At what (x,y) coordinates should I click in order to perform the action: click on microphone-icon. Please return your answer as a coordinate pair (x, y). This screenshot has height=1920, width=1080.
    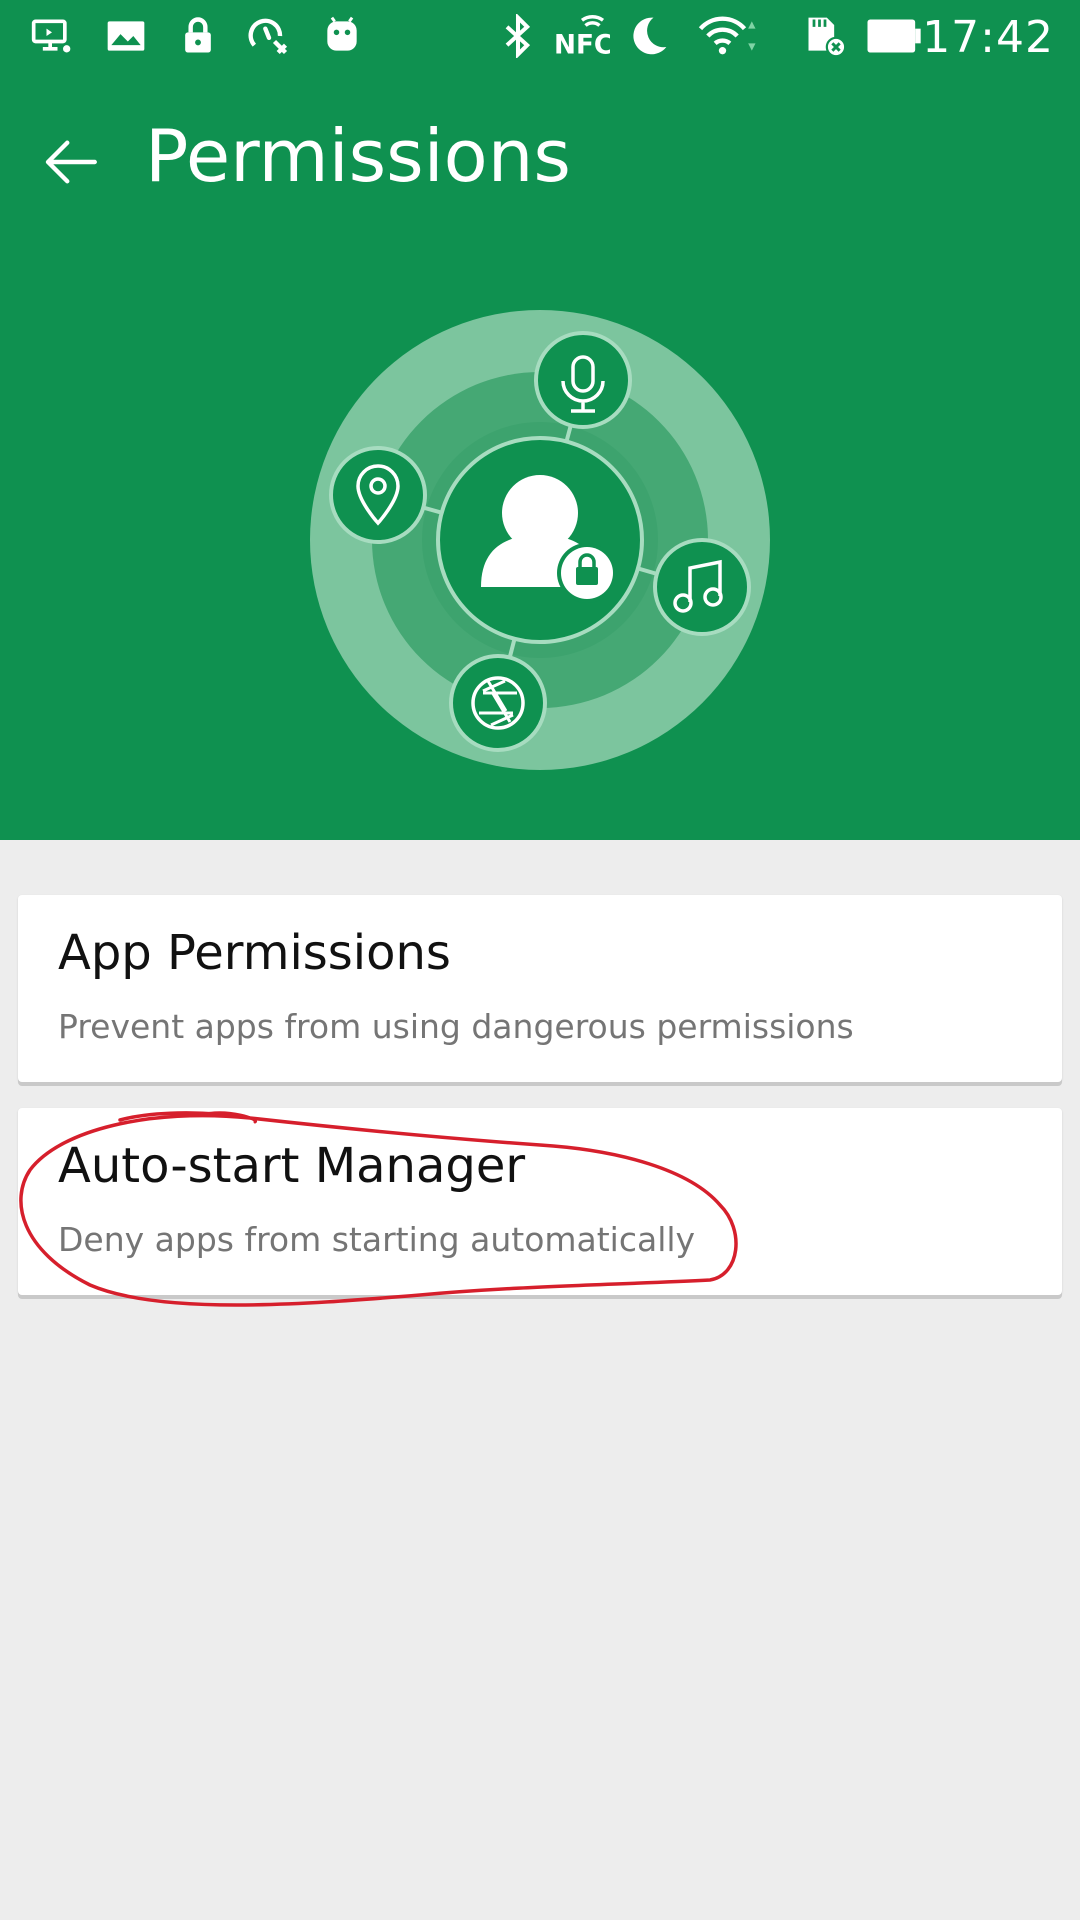
    Looking at the image, I should click on (583, 380).